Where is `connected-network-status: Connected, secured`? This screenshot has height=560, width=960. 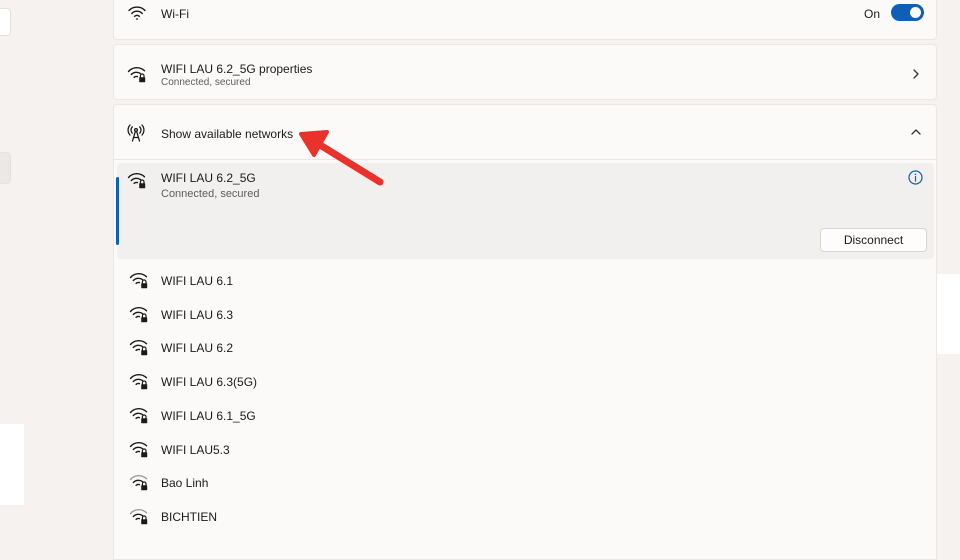
connected-network-status: Connected, secured is located at coordinates (210, 194).